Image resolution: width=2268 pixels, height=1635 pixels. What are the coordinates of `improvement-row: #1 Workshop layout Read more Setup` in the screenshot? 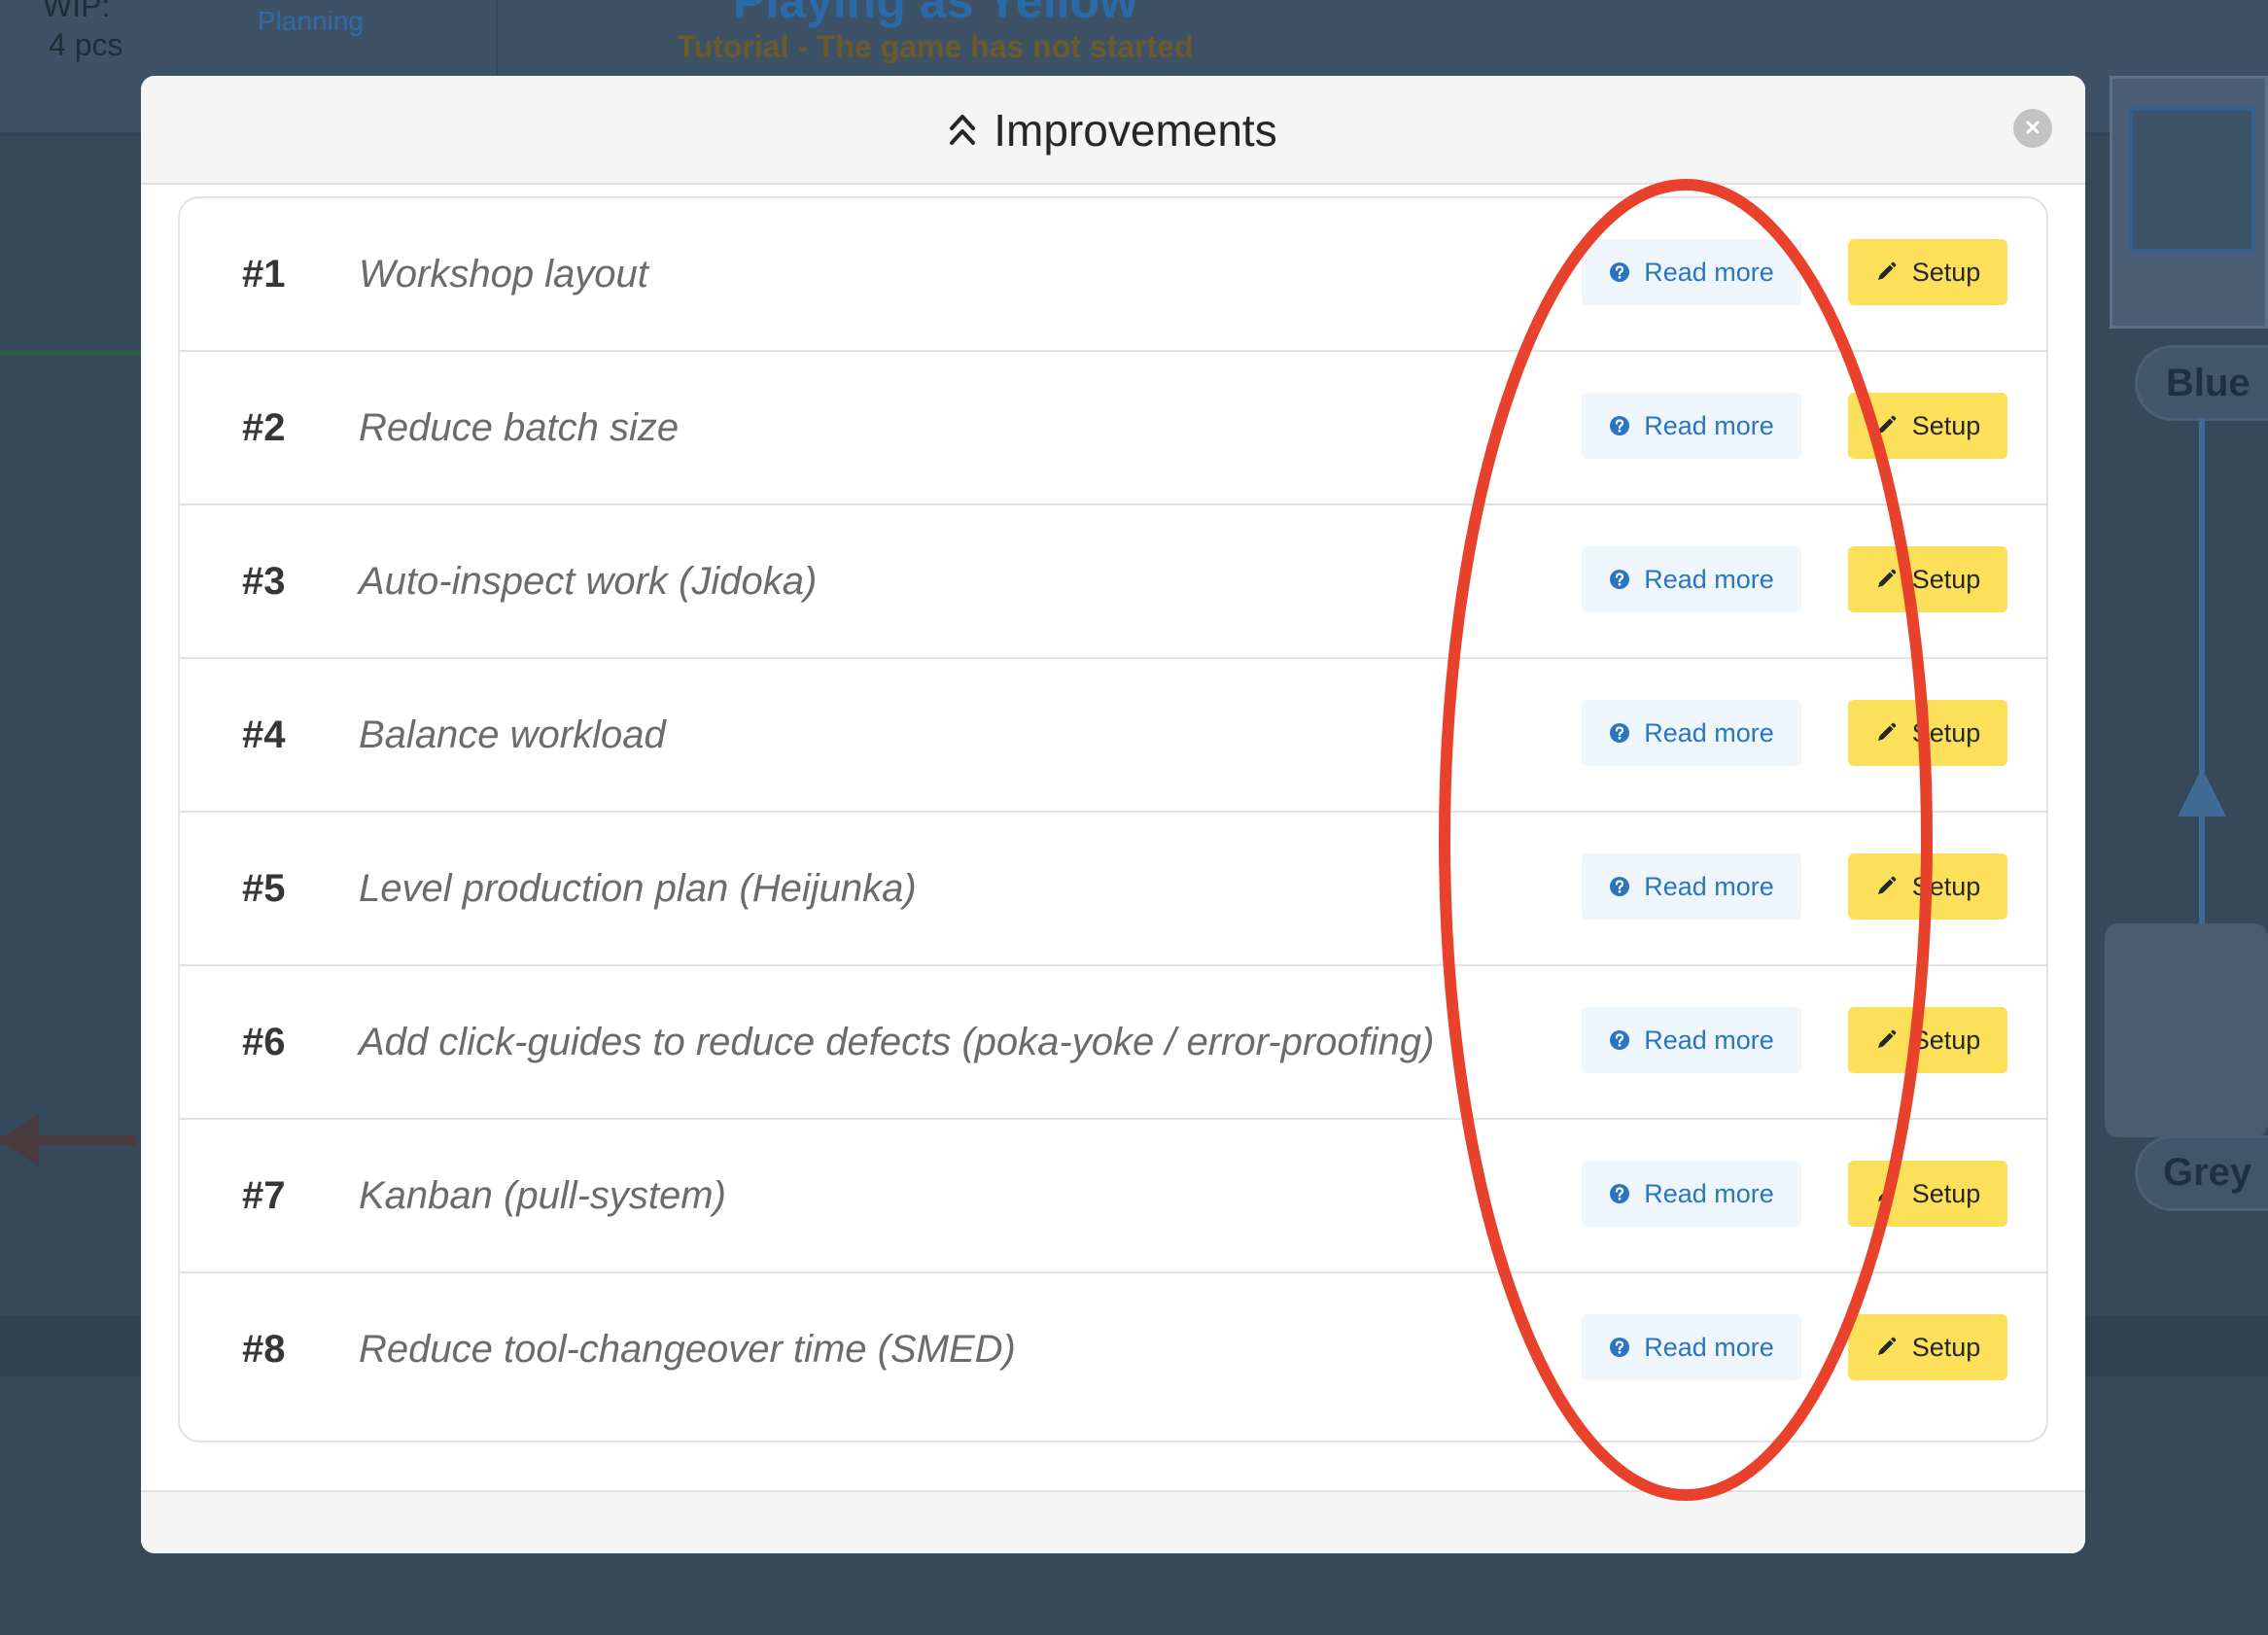 It's located at (1113, 275).